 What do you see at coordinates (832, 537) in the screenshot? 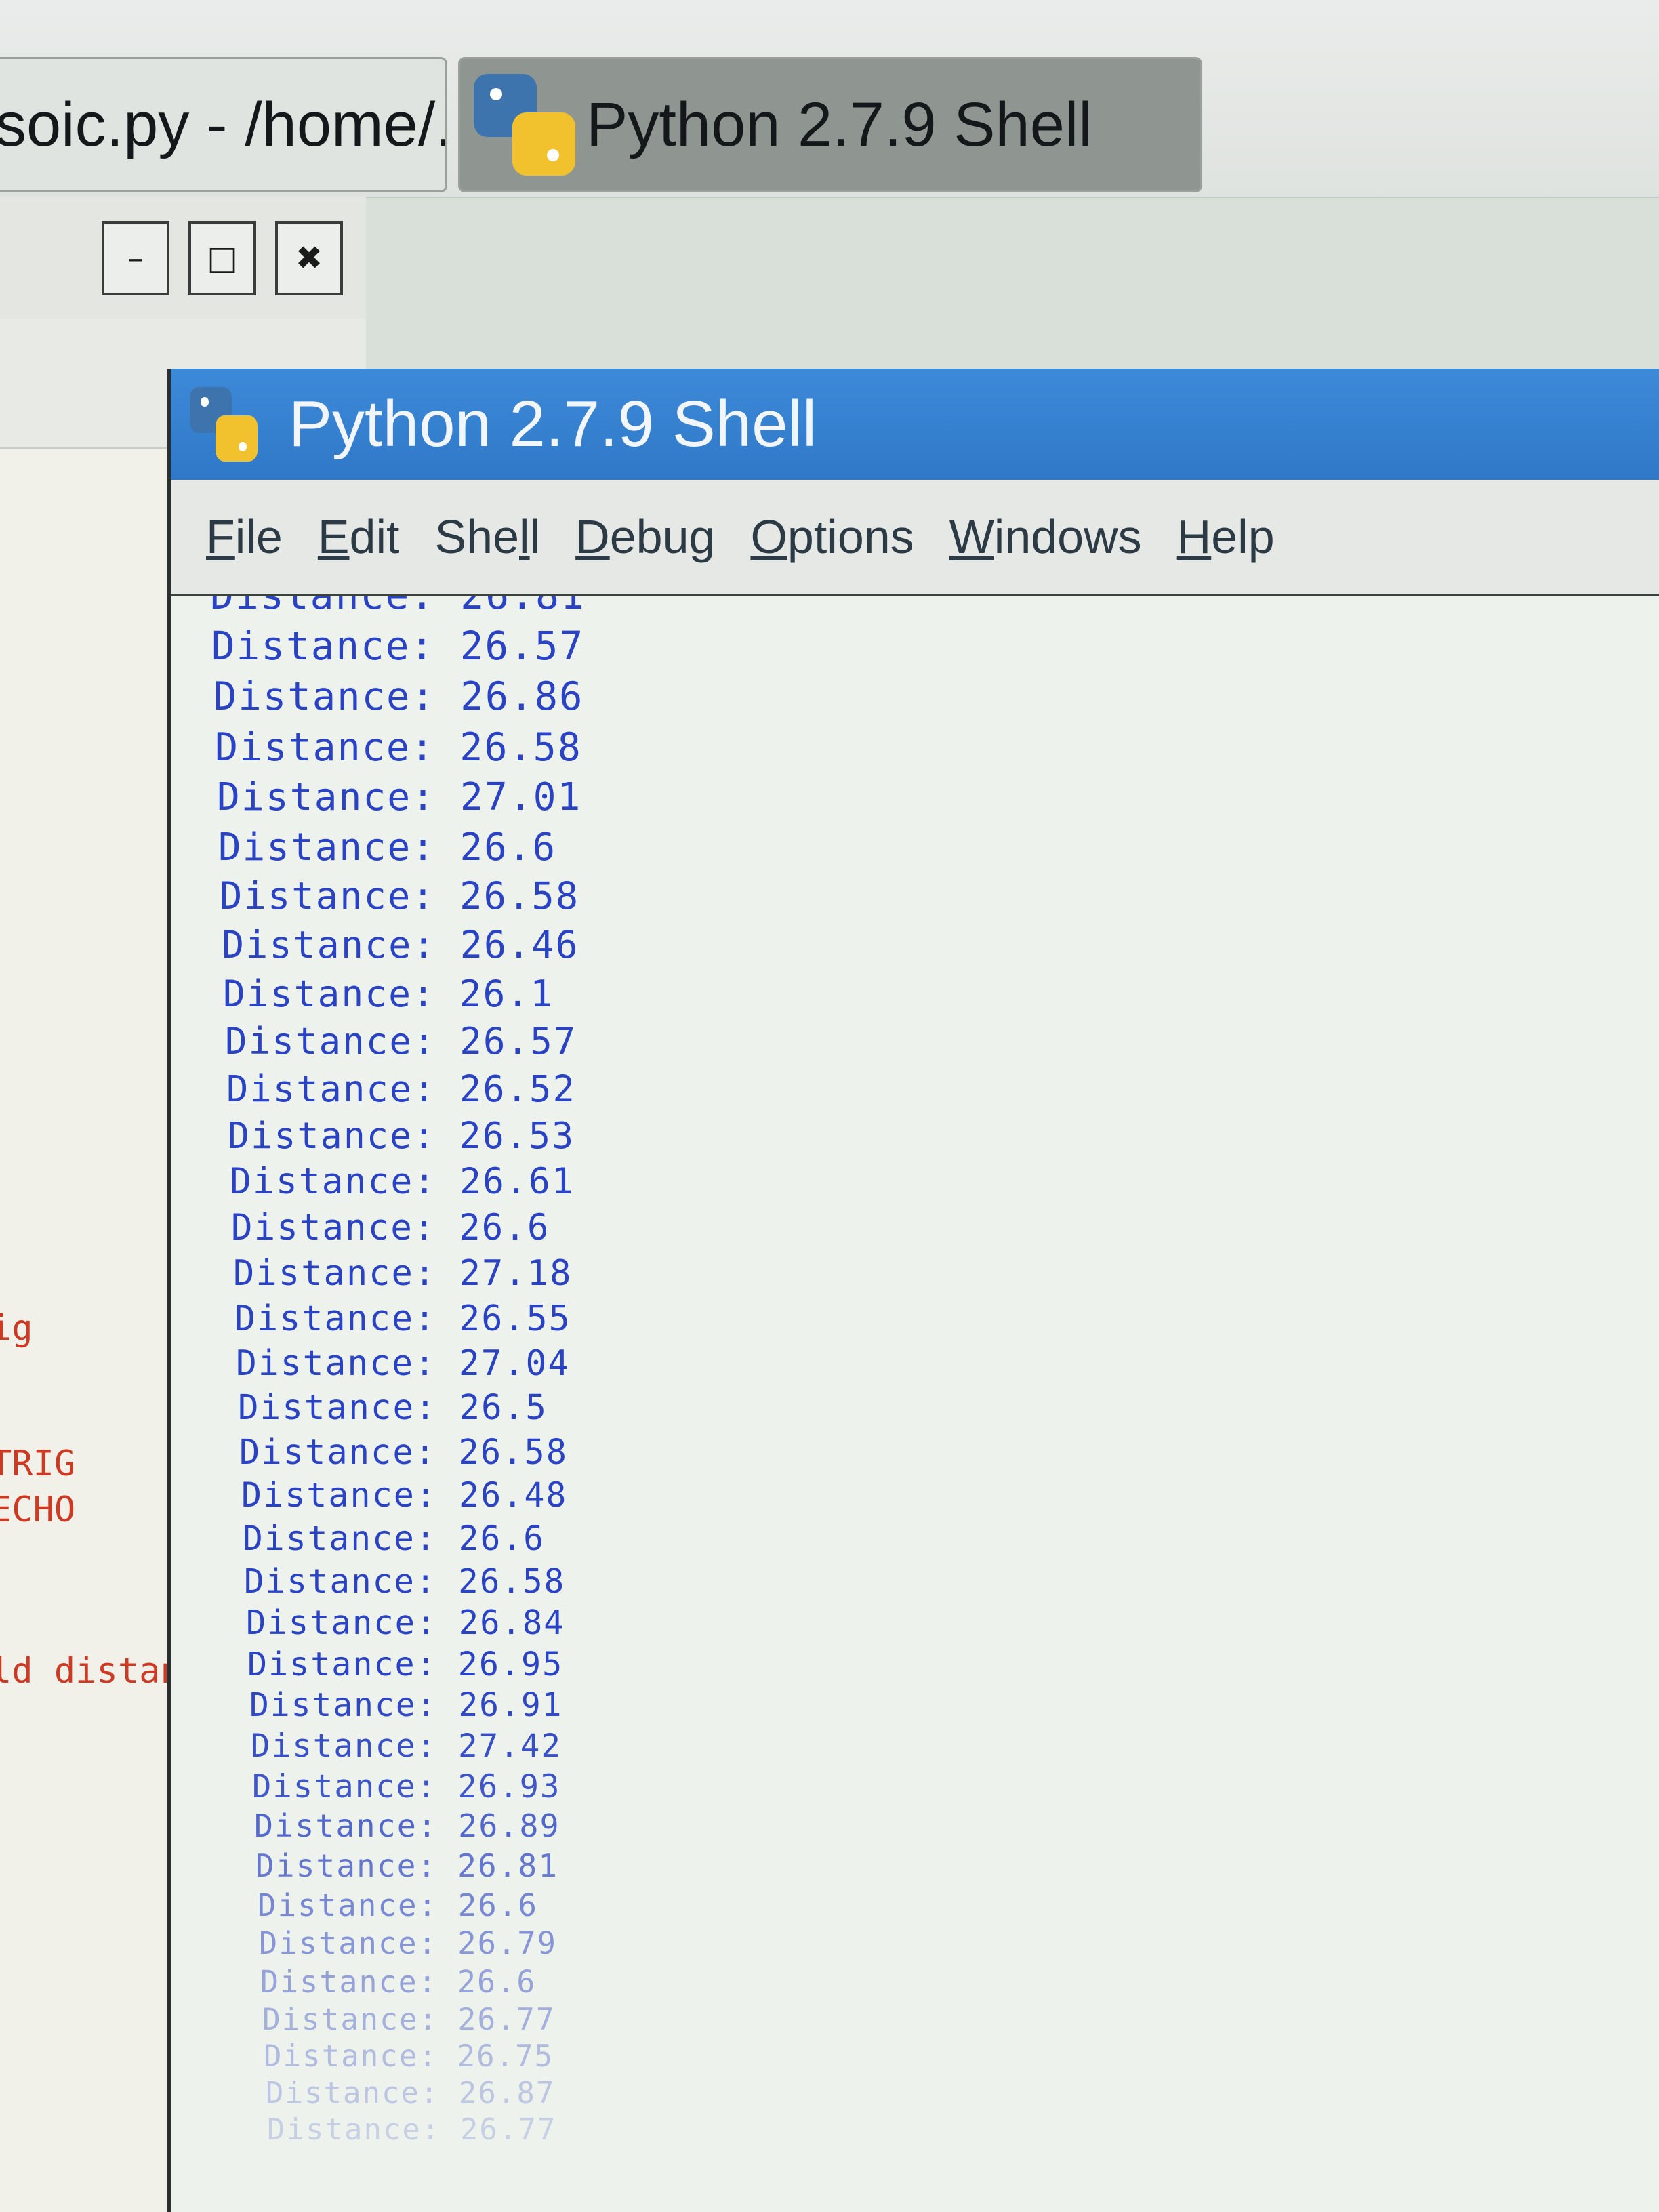
I see `menu-options: Options` at bounding box center [832, 537].